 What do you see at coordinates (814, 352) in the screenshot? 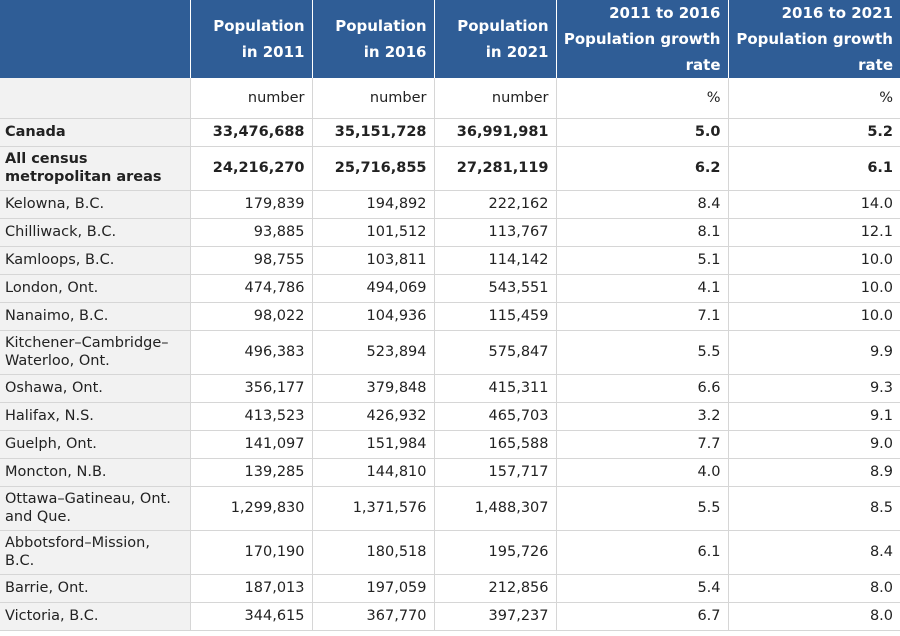
I see `cell-growth-2016-2021: 9.9` at bounding box center [814, 352].